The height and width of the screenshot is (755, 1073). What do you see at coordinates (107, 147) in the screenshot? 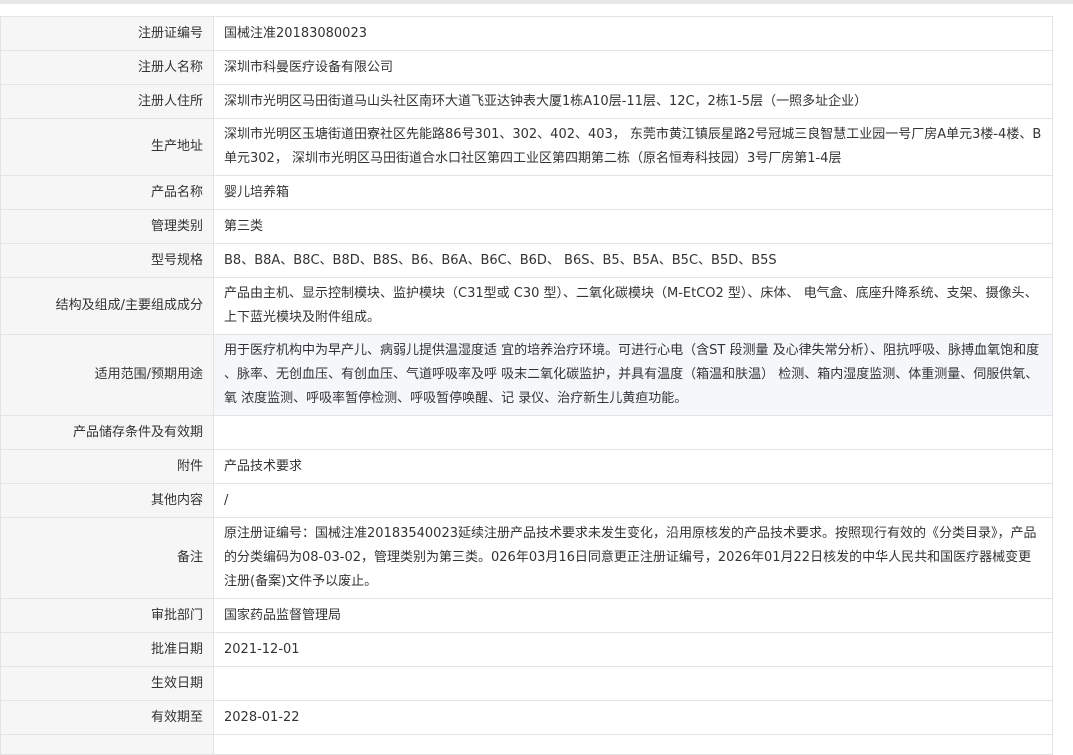
I see `label-production-address: 生产地址` at bounding box center [107, 147].